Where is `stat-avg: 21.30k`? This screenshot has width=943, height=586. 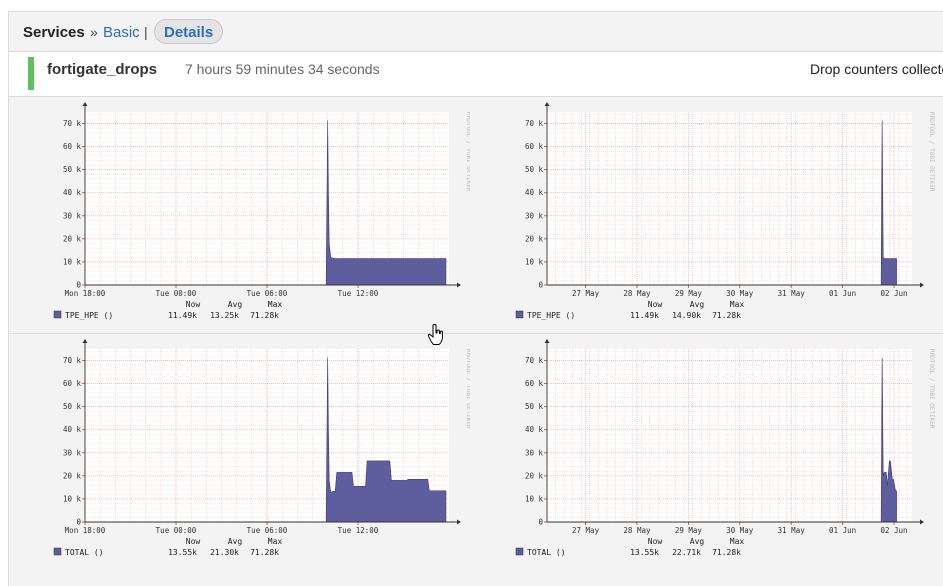
stat-avg: 21.30k is located at coordinates (224, 552).